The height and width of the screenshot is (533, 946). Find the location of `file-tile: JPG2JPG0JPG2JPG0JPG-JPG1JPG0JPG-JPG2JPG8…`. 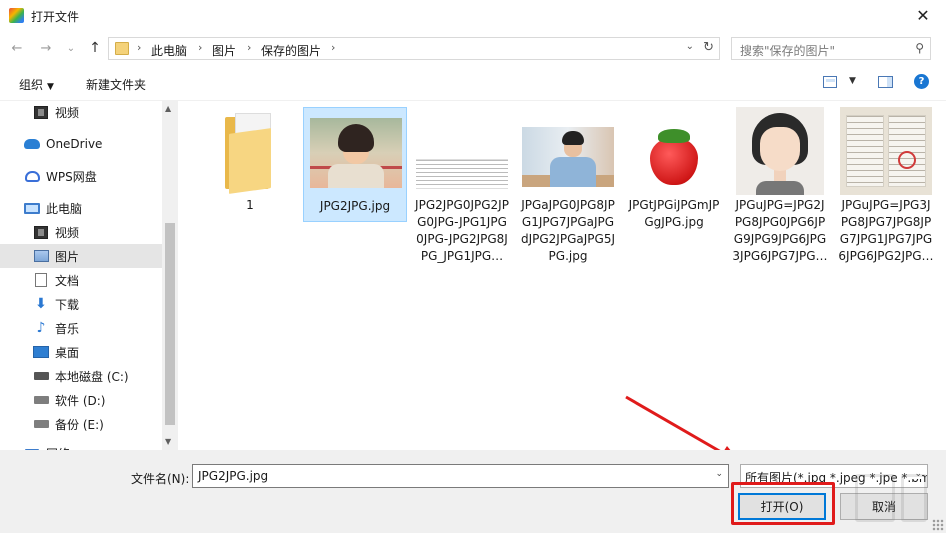

file-tile: JPG2JPG0JPG2JPG0JPG-JPG1JPG0JPG-JPG2JPG8… is located at coordinates (462, 186).